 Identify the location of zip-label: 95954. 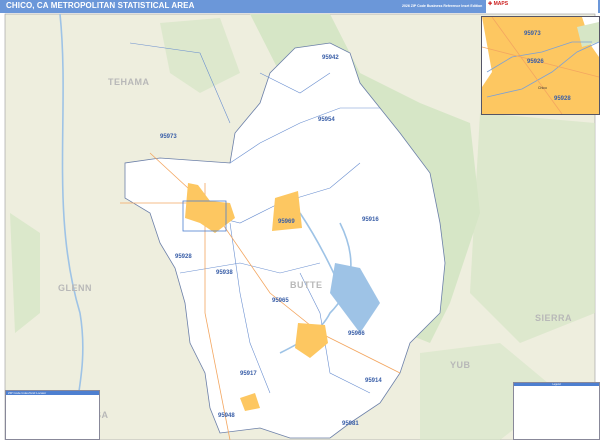
(326, 120).